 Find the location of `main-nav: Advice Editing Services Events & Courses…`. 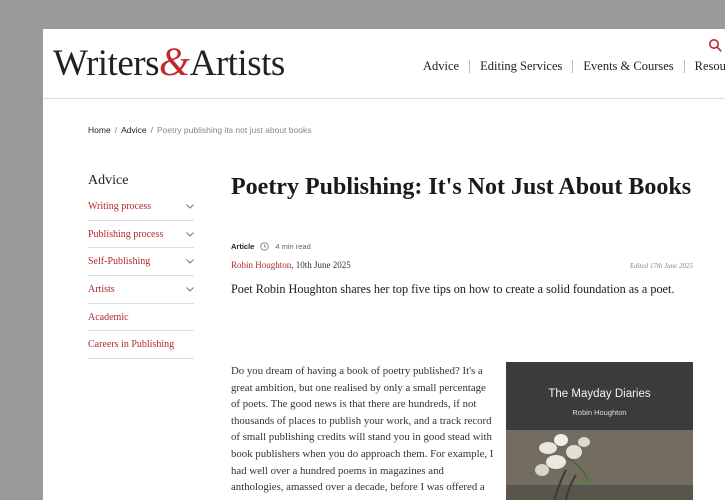

main-nav: Advice Editing Services Events & Courses… is located at coordinates (569, 66).